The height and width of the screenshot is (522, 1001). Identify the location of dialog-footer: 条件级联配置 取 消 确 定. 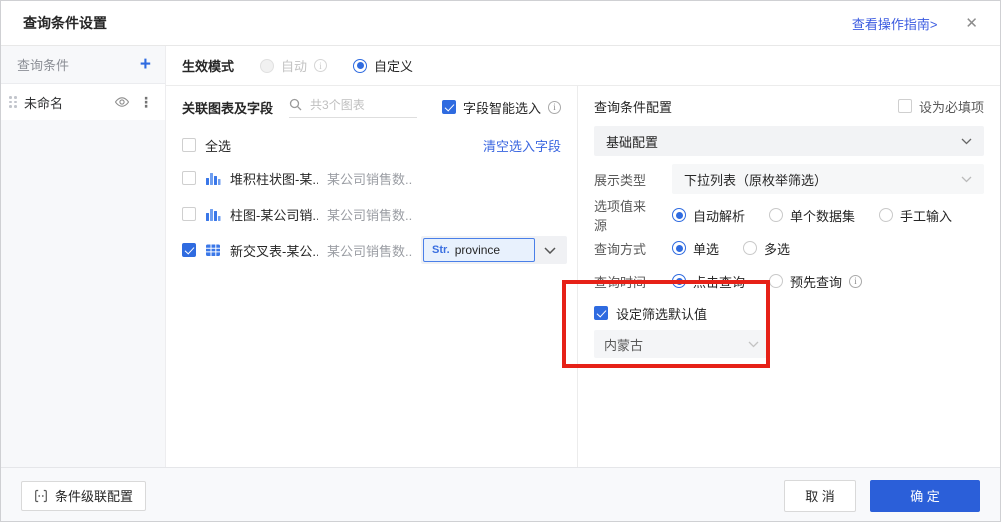
(500, 494).